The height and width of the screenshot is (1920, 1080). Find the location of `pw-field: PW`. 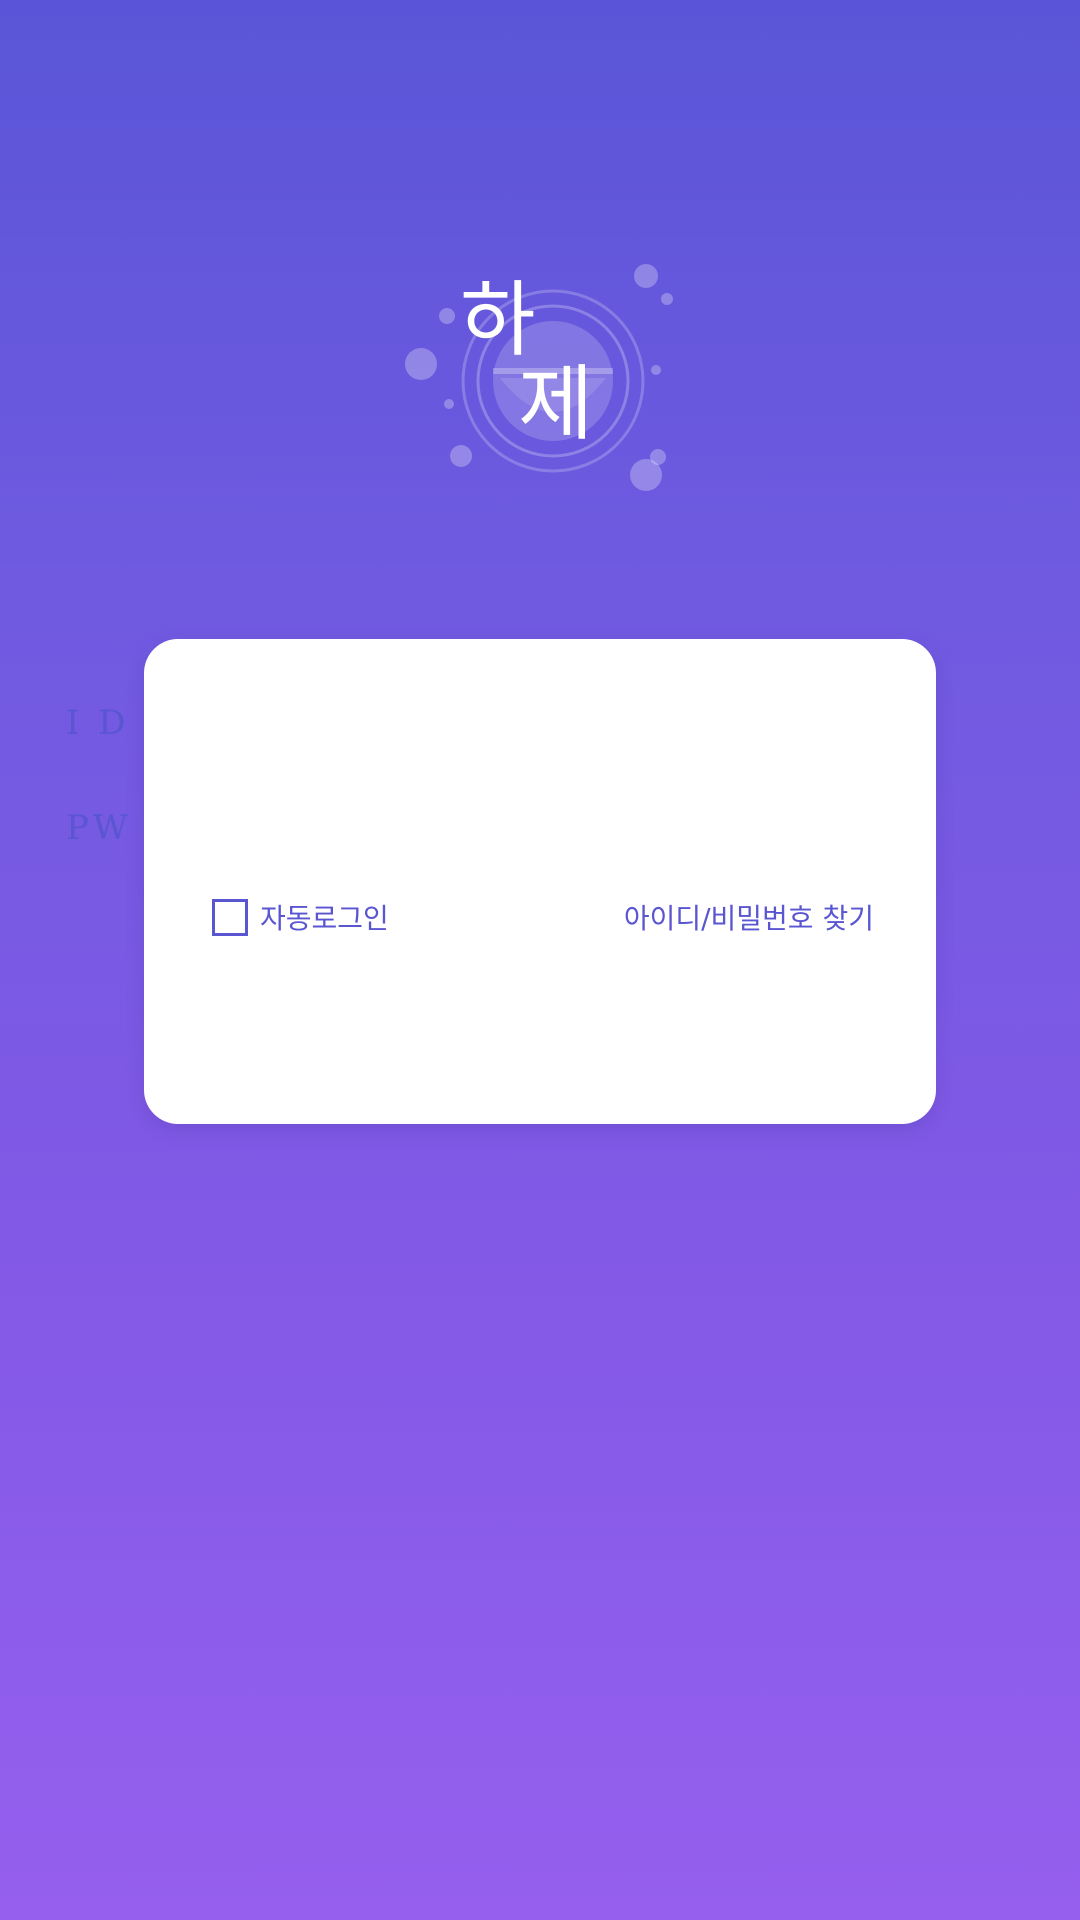

pw-field: PW is located at coordinates (540, 828).